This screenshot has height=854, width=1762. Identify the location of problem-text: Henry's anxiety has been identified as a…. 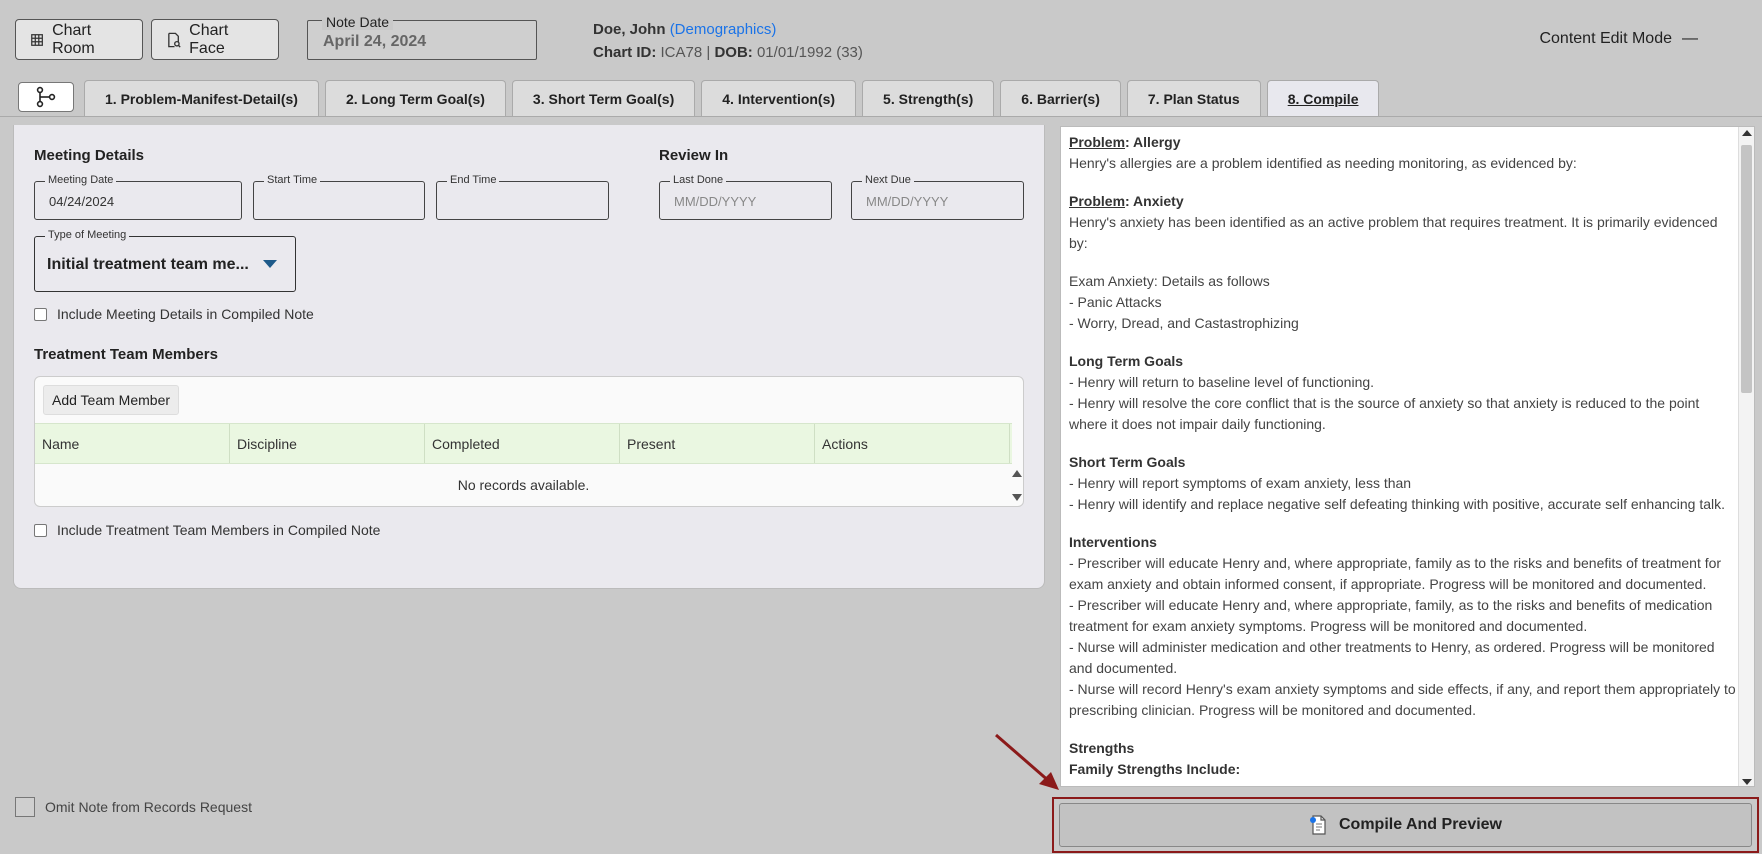
(1393, 232).